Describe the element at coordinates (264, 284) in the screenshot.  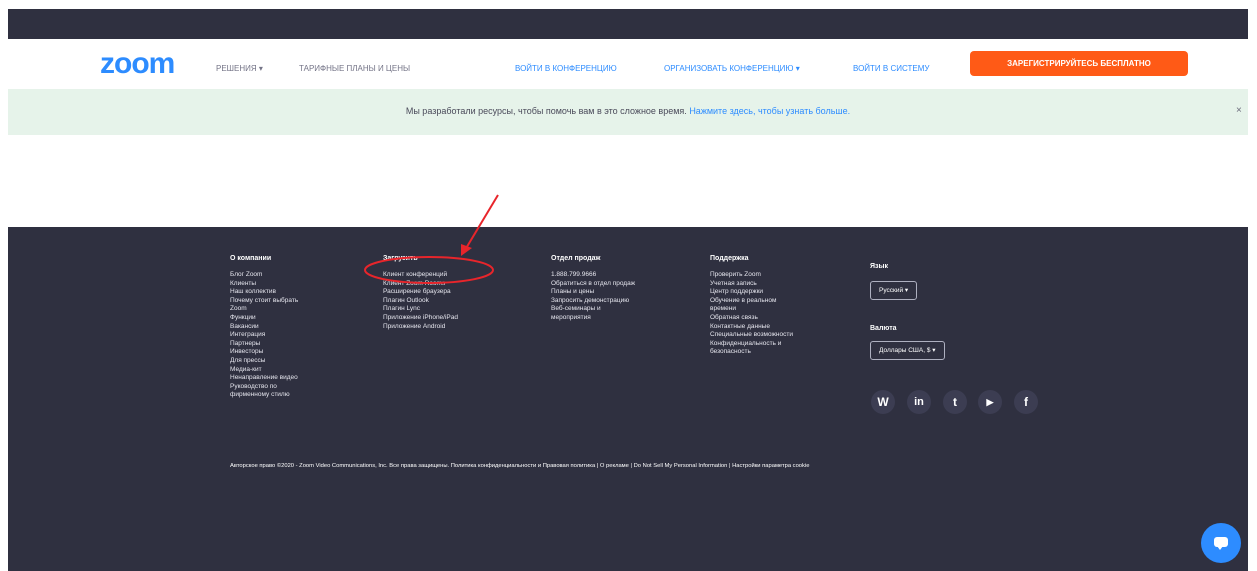
I see `footer-link: Клиенты` at that location.